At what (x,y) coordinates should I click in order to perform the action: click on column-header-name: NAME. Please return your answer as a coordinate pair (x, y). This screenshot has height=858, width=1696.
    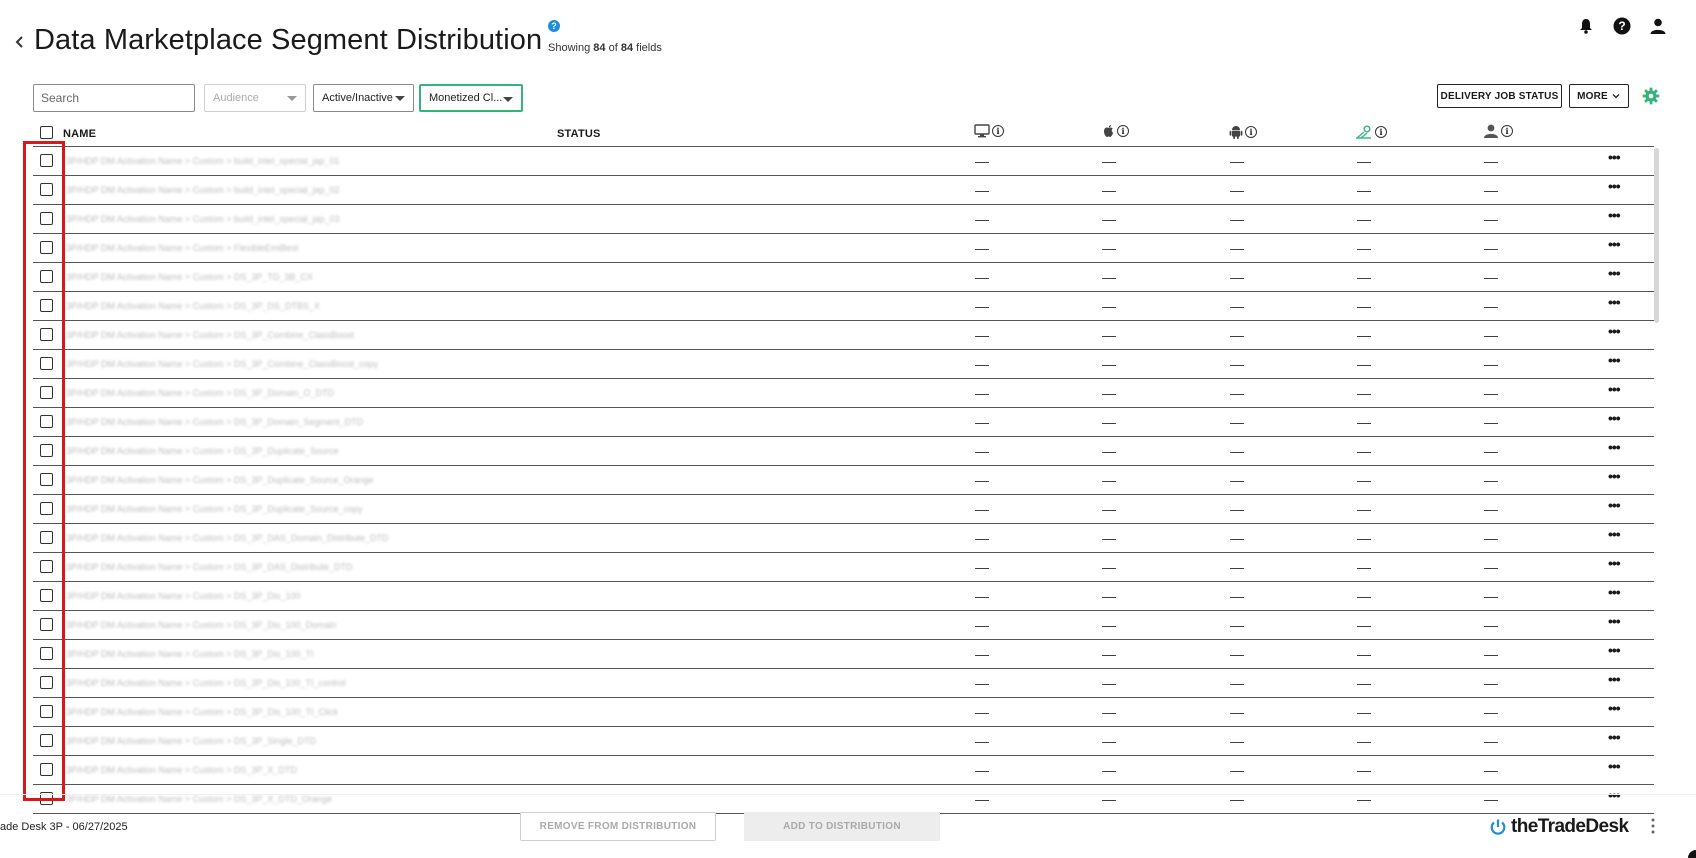
    Looking at the image, I should click on (79, 134).